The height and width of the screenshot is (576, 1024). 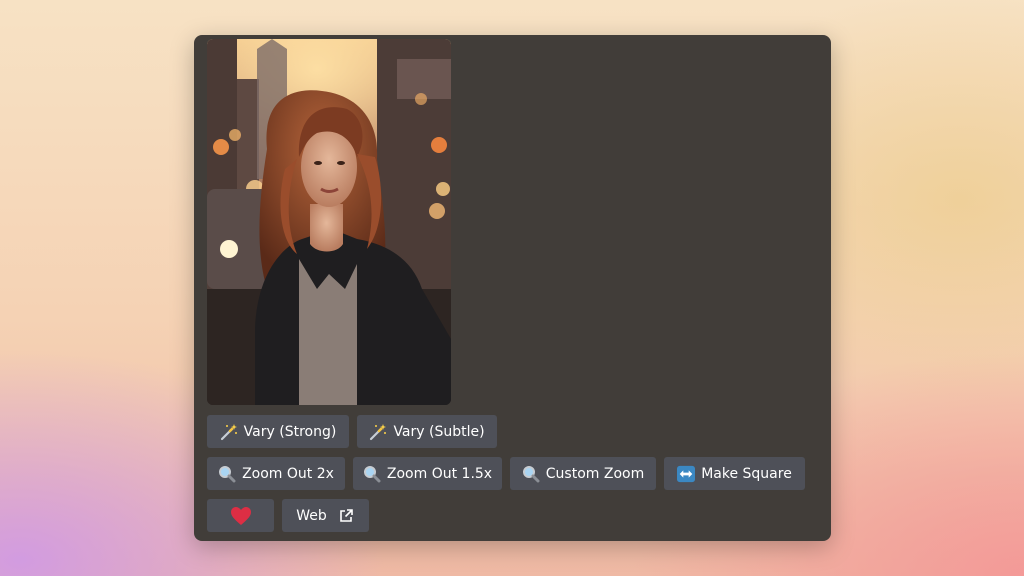 I want to click on web-label: Web, so click(x=311, y=515).